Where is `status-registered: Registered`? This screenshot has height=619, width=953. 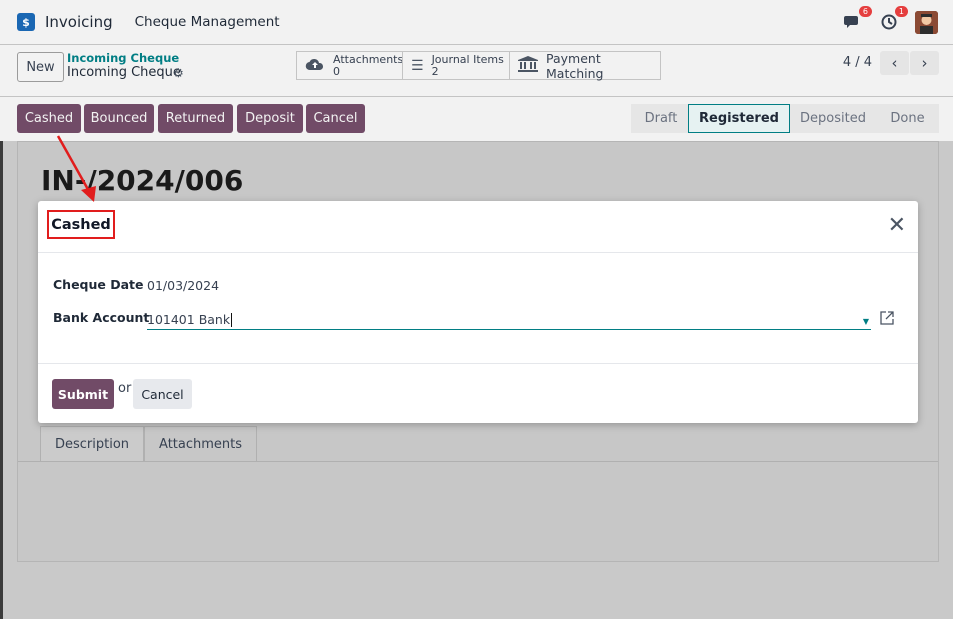 status-registered: Registered is located at coordinates (739, 118).